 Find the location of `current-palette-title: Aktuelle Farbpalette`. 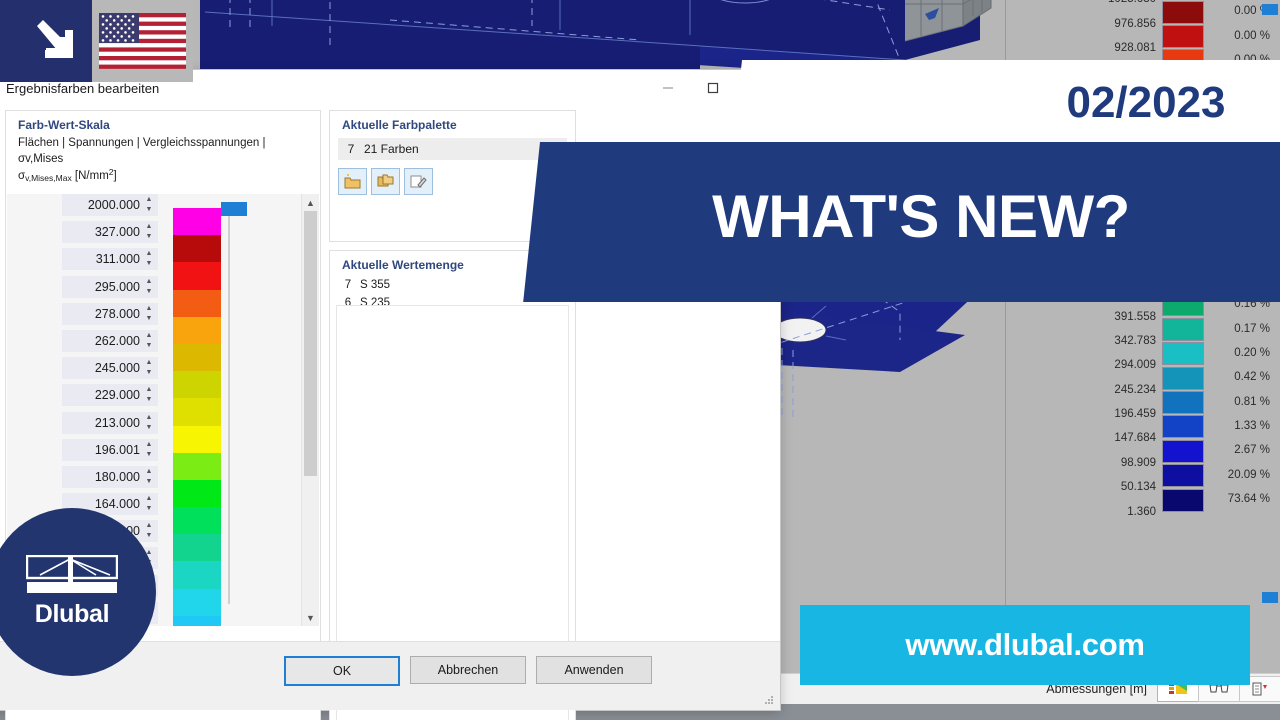

current-palette-title: Aktuelle Farbpalette is located at coordinates (399, 125).